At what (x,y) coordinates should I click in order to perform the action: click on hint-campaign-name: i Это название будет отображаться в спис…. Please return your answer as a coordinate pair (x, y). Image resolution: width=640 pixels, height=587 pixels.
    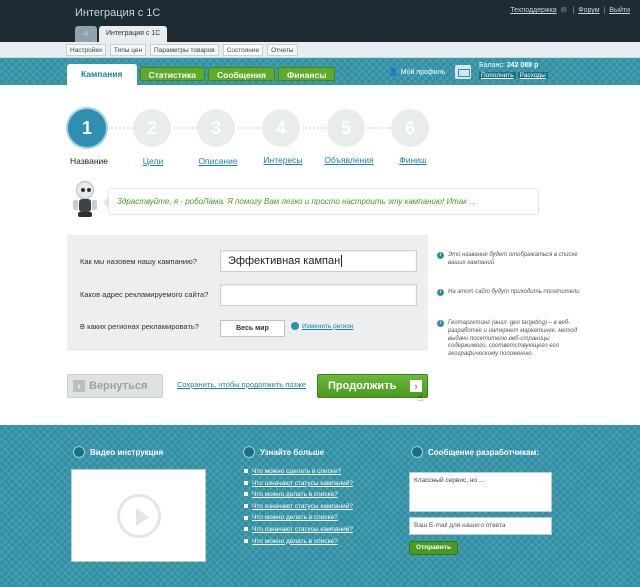
    Looking at the image, I should click on (513, 260).